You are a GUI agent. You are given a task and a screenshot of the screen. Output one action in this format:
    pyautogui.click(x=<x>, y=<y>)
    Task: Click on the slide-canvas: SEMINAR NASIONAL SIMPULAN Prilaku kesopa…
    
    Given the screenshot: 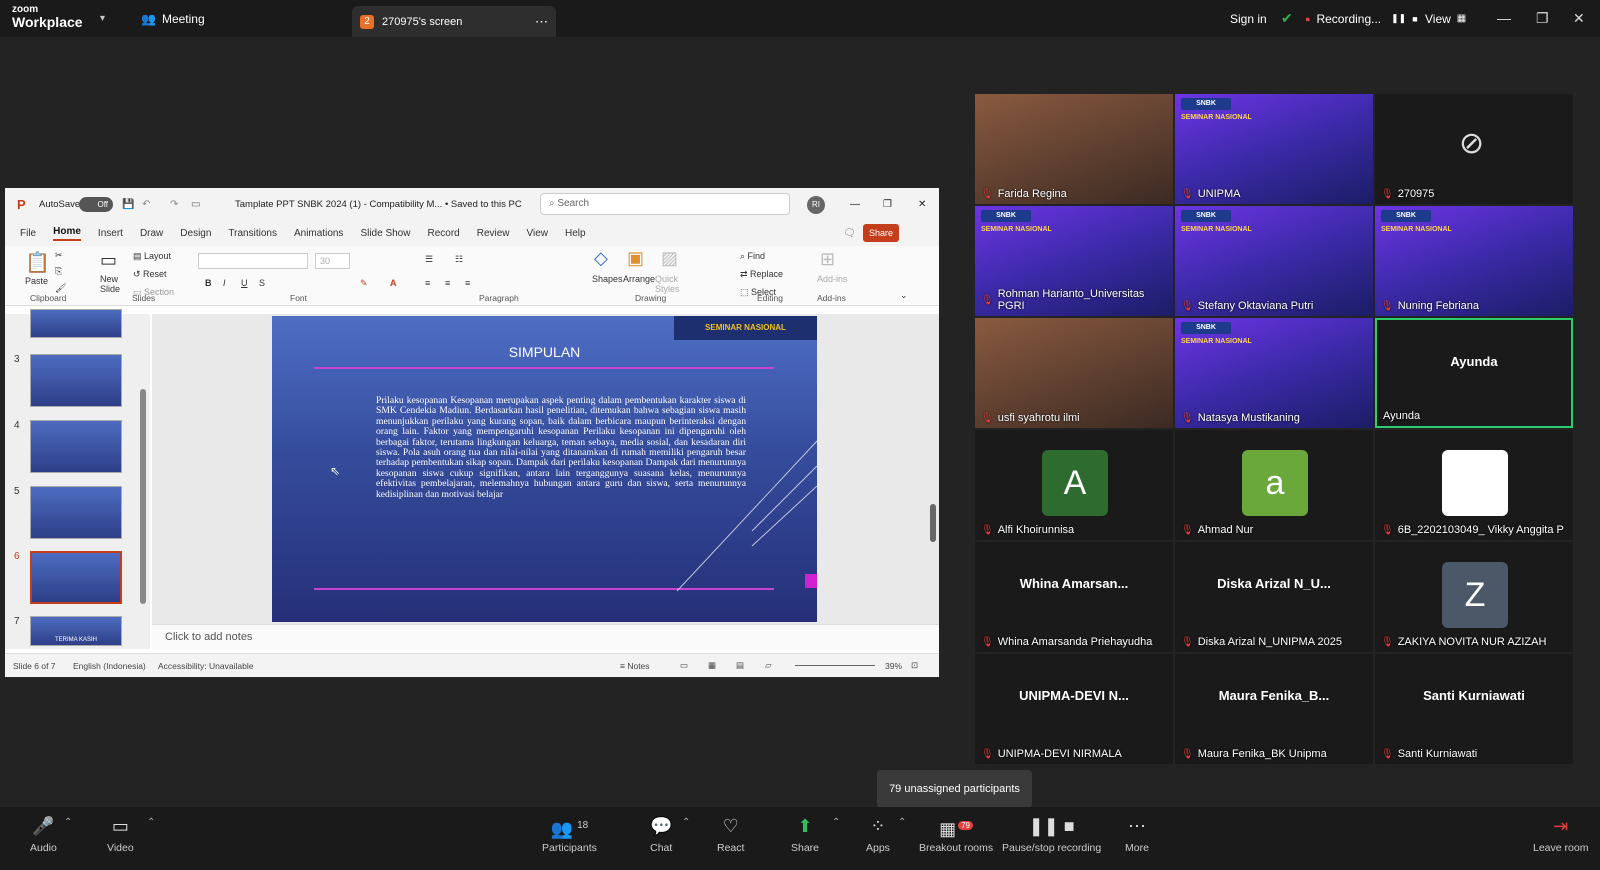 What is the action you would take?
    pyautogui.click(x=544, y=469)
    